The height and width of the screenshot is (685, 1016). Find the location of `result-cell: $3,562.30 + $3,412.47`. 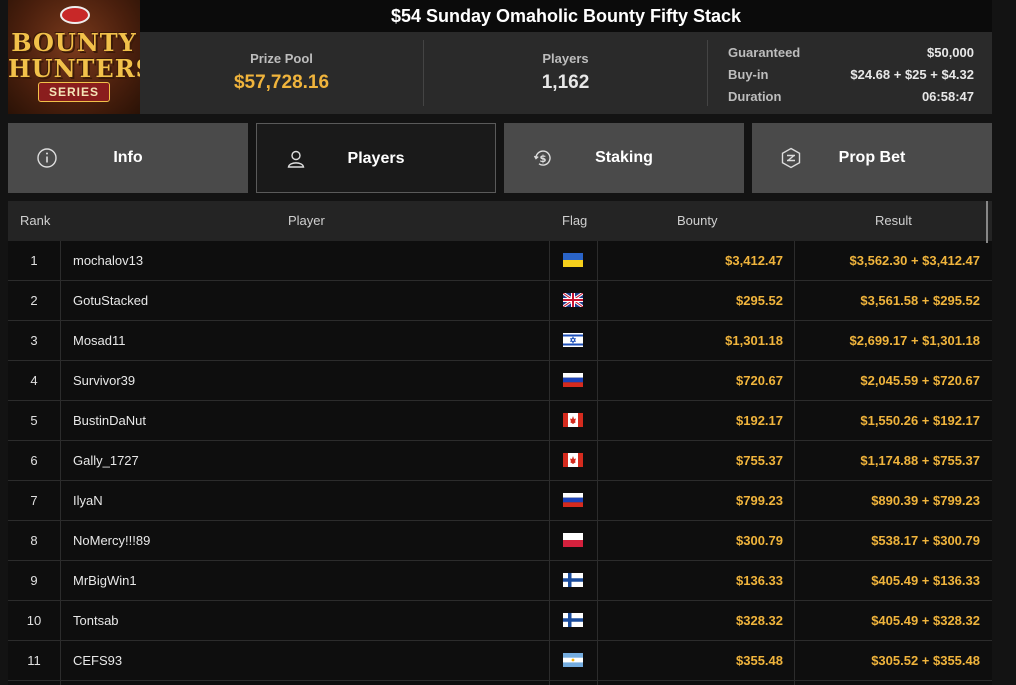

result-cell: $3,562.30 + $3,412.47 is located at coordinates (914, 260).